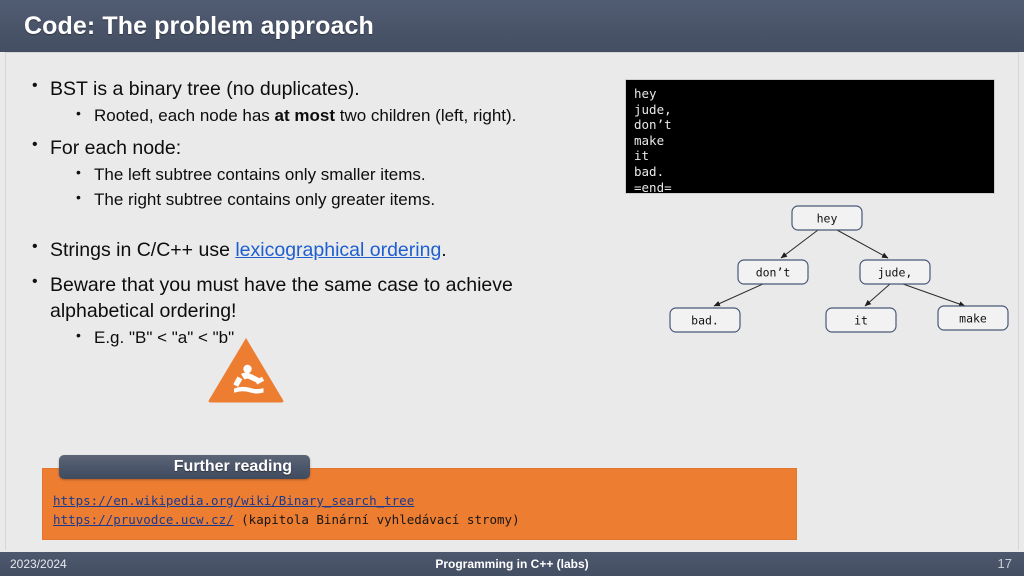  Describe the element at coordinates (318, 147) in the screenshot. I see `bullet-item-for-each-node: For each node:` at that location.